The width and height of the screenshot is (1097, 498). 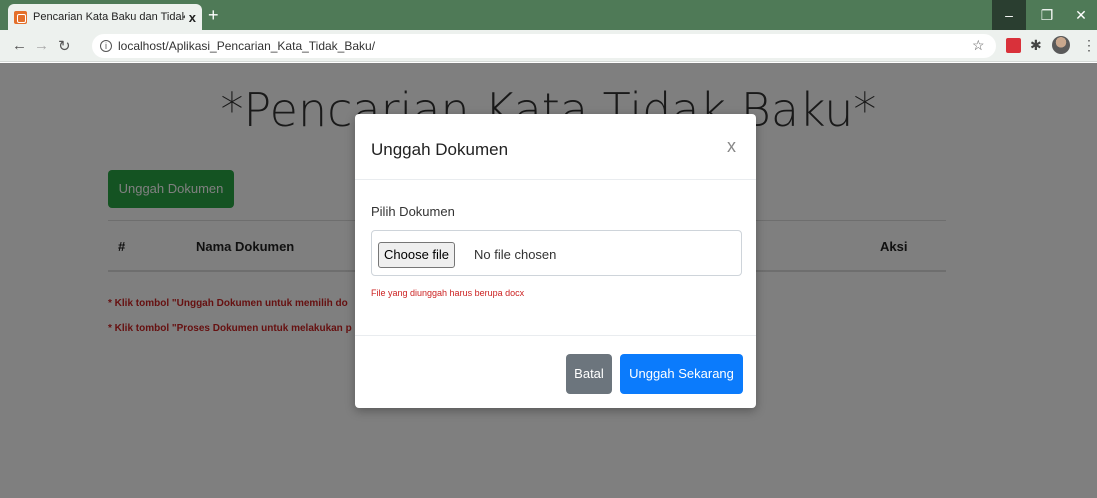 What do you see at coordinates (213, 15) in the screenshot?
I see `new-tab-button: +` at bounding box center [213, 15].